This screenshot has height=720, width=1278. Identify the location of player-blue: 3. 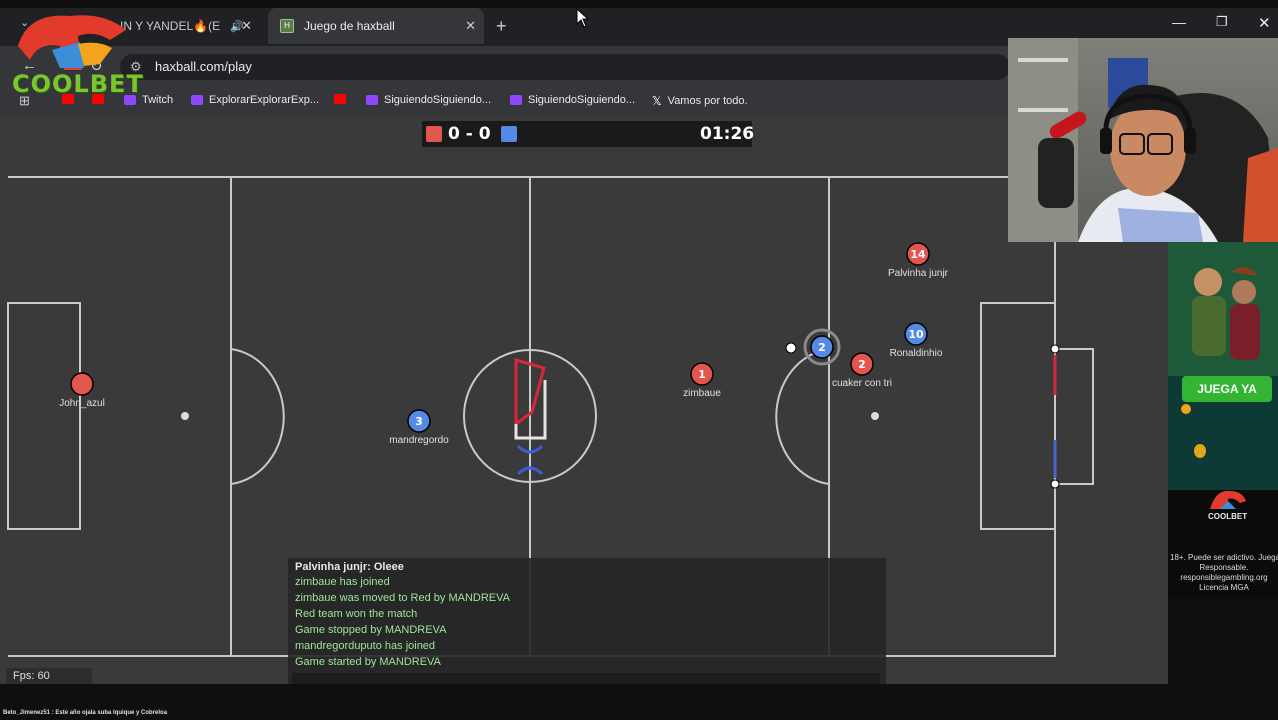
(419, 421).